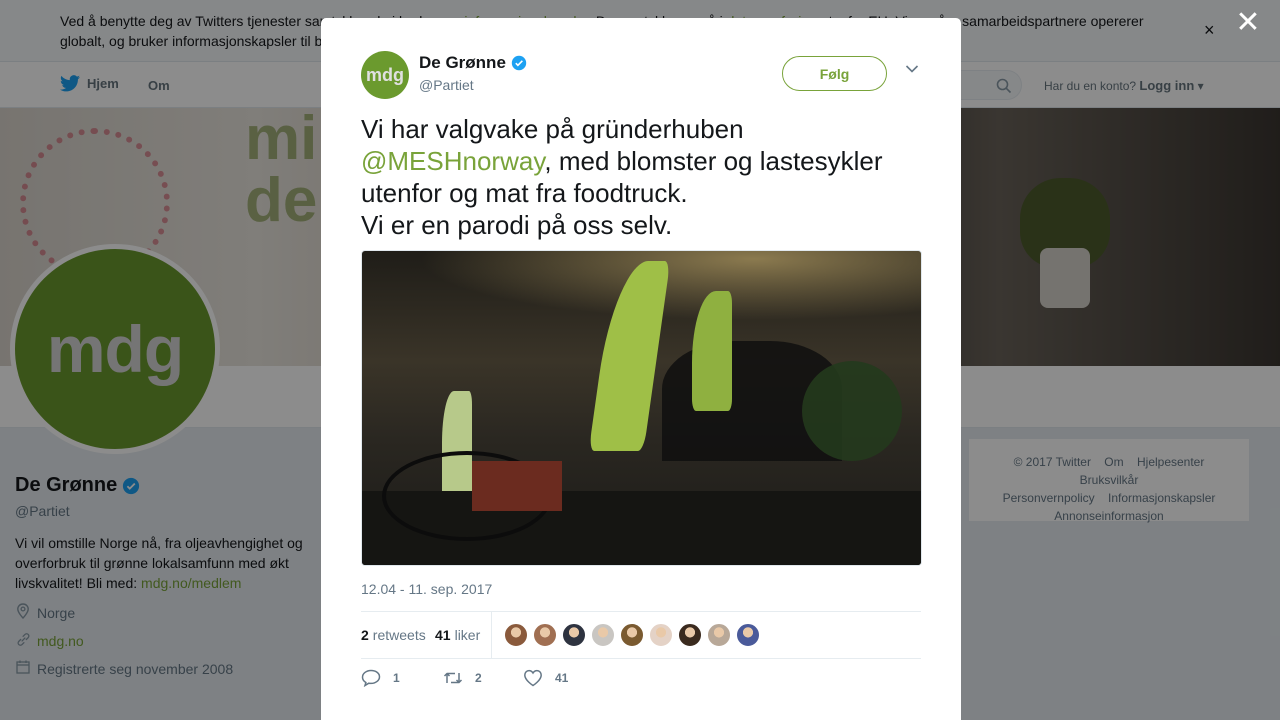 This screenshot has height=720, width=1280. I want to click on tweet-timestamp: 12.04 - 11. sep. 2017, so click(426, 589).